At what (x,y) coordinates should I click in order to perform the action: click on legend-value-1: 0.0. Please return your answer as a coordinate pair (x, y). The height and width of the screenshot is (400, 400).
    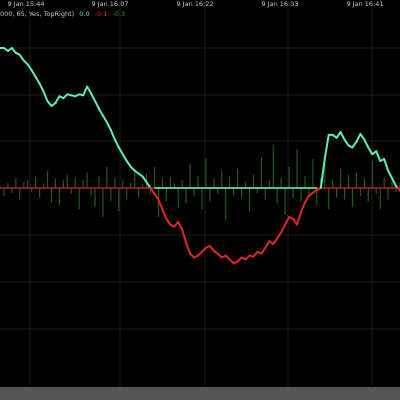
    Looking at the image, I should click on (84, 14).